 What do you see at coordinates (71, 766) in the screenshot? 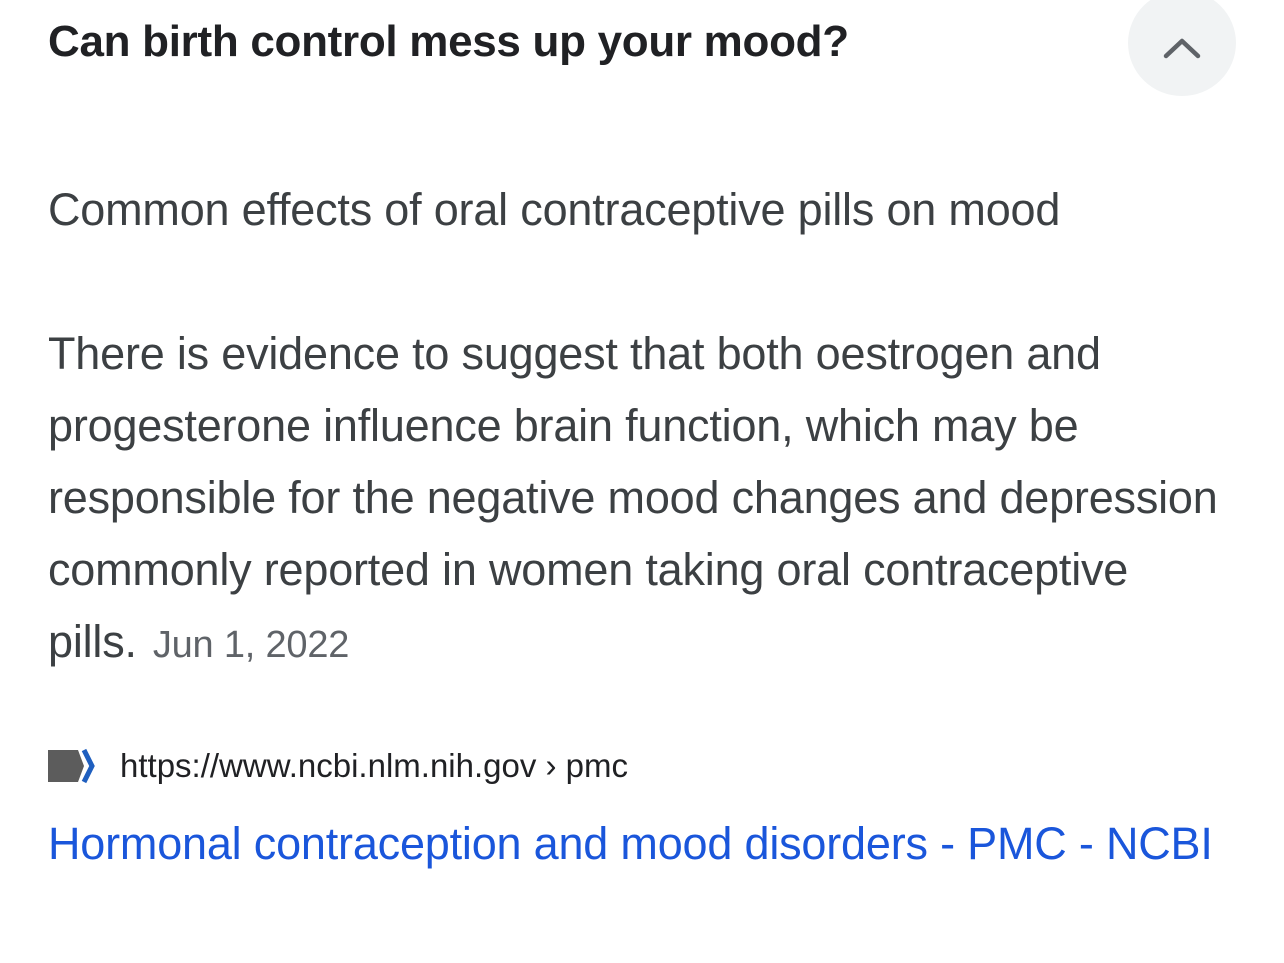
I see `ncbi-logo-icon` at bounding box center [71, 766].